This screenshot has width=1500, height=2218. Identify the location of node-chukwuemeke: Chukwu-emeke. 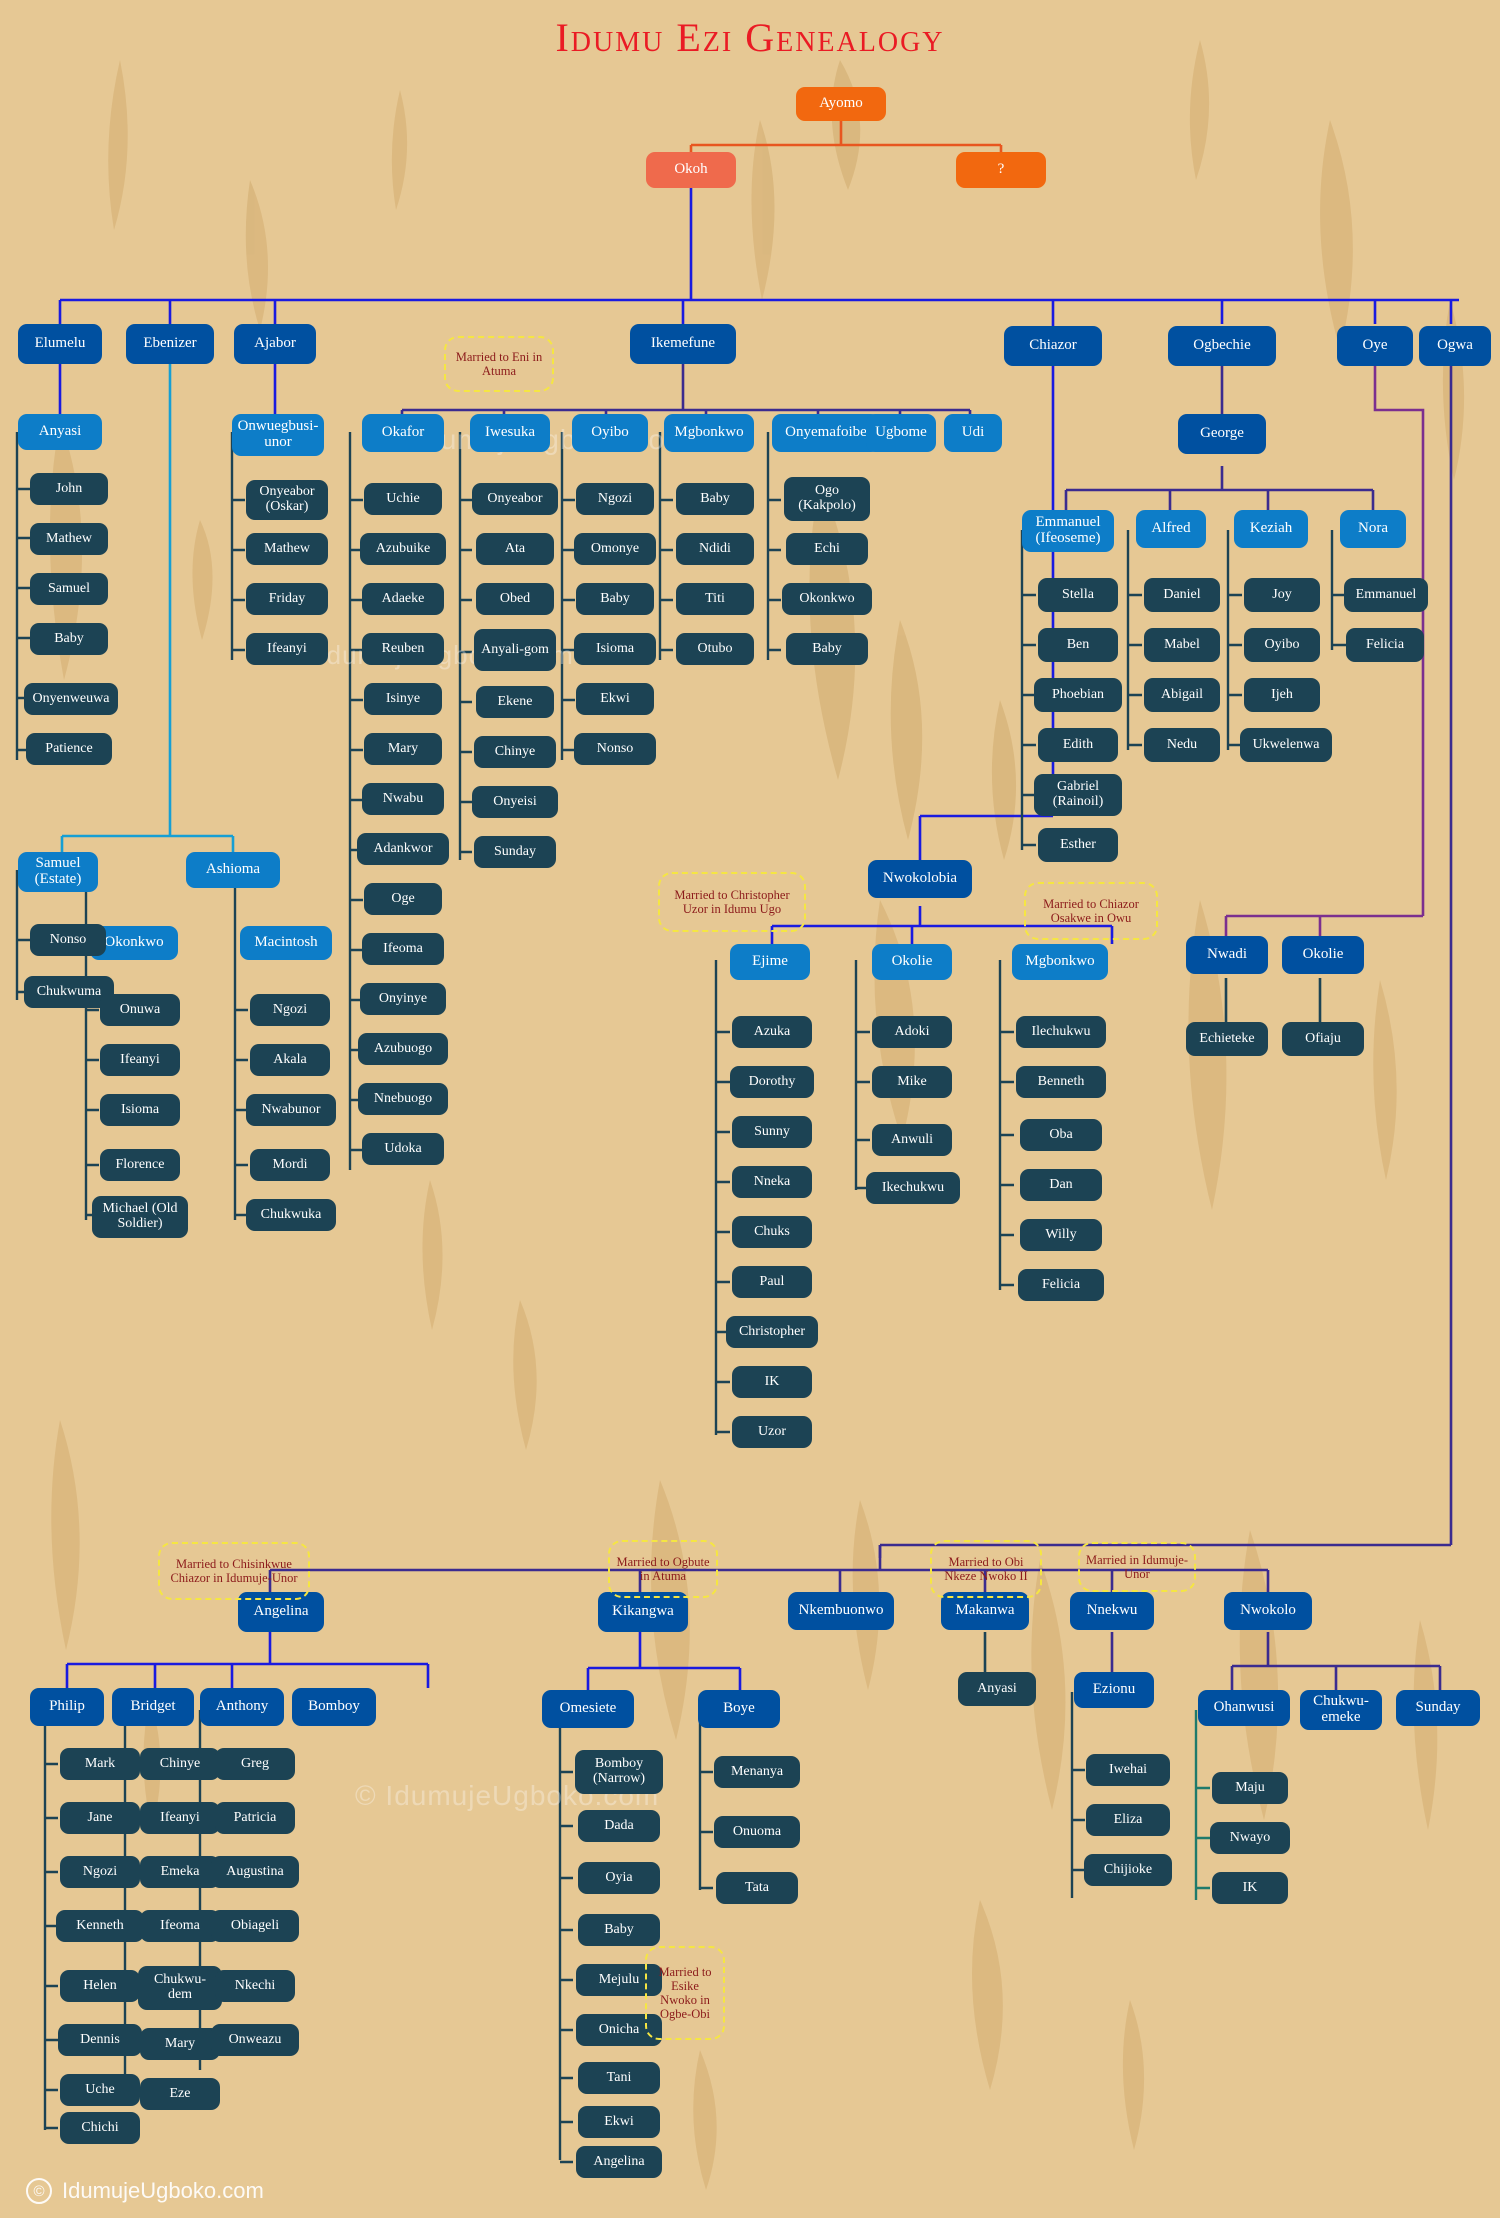
(1341, 1710).